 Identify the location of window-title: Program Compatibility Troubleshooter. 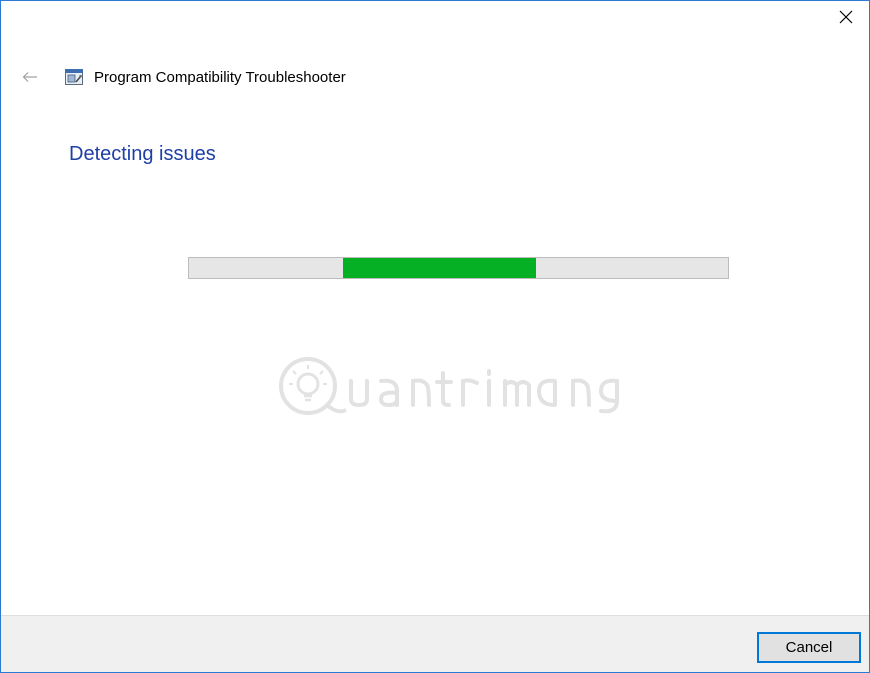
(220, 77).